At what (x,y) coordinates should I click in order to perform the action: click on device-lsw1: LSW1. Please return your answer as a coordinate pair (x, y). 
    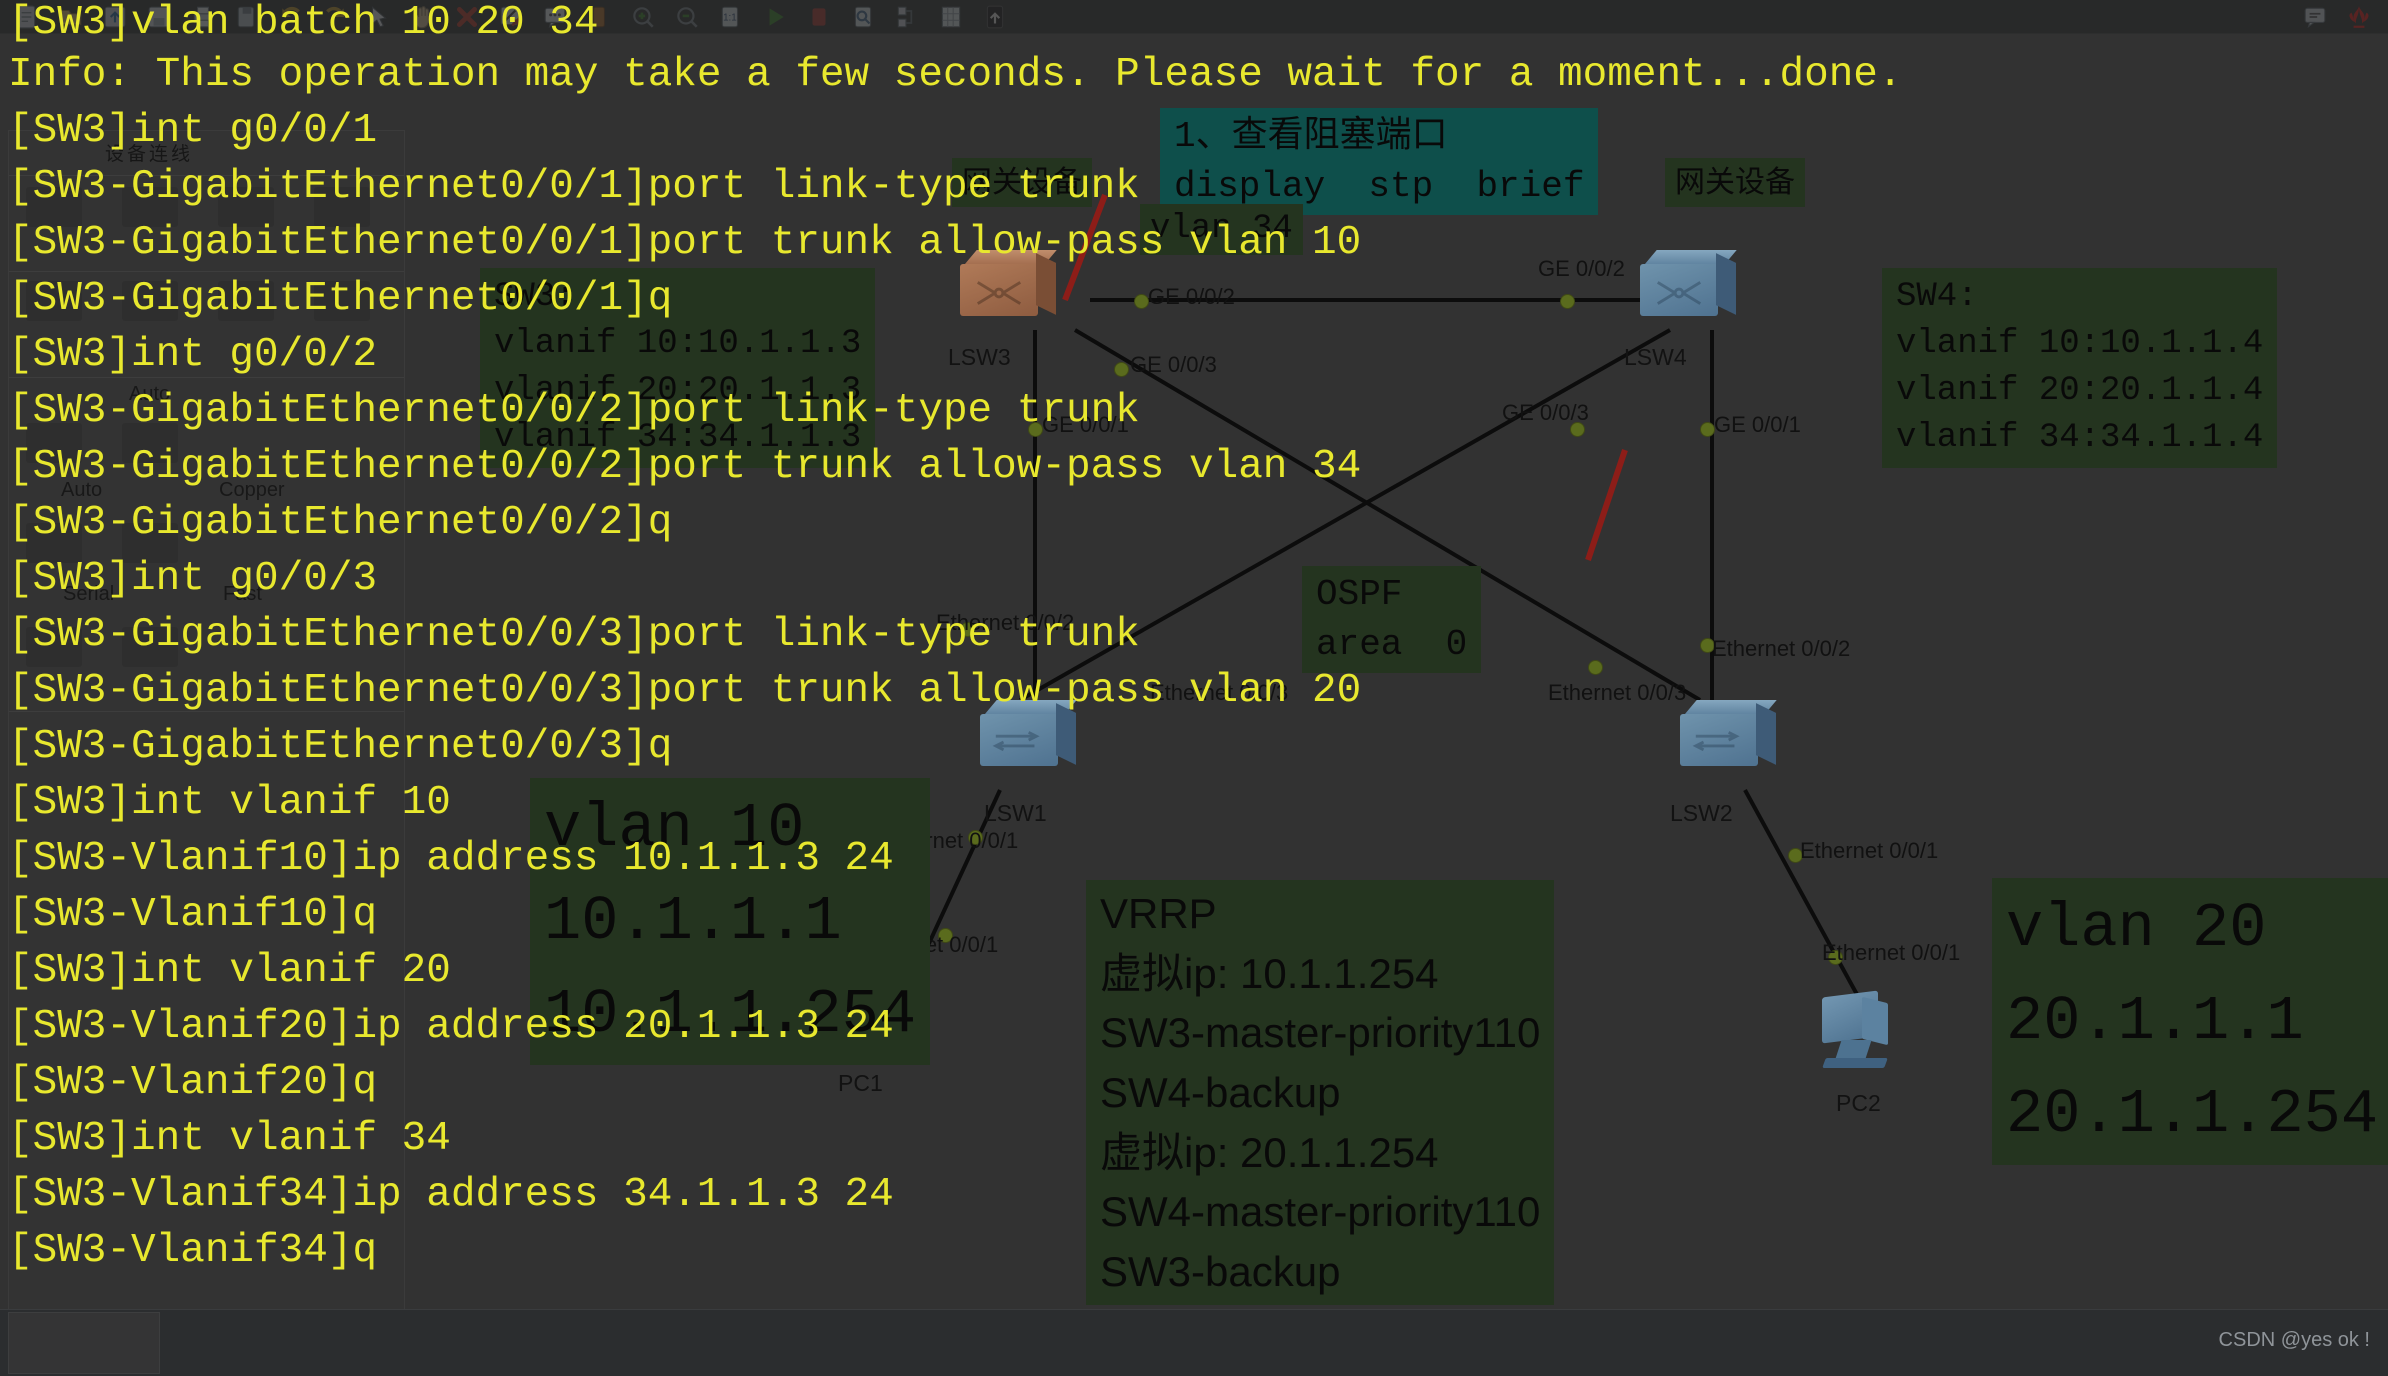
    Looking at the image, I should click on (1030, 763).